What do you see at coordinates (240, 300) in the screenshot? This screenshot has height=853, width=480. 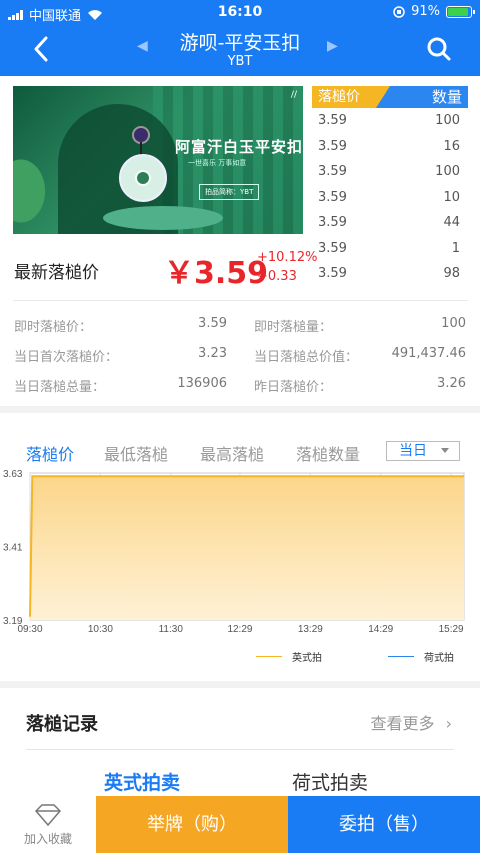 I see `stats-divider` at bounding box center [240, 300].